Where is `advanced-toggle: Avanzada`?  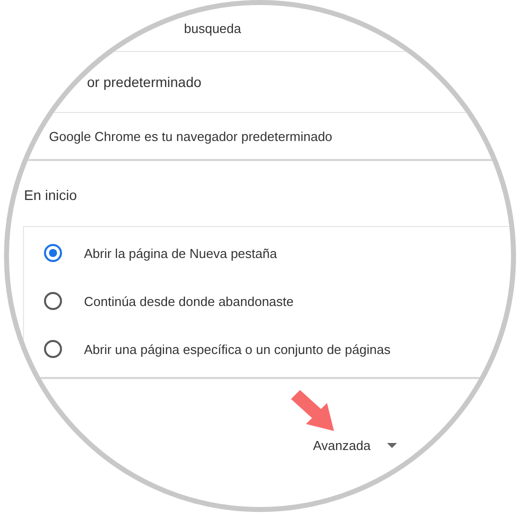 advanced-toggle: Avanzada is located at coordinates (355, 445).